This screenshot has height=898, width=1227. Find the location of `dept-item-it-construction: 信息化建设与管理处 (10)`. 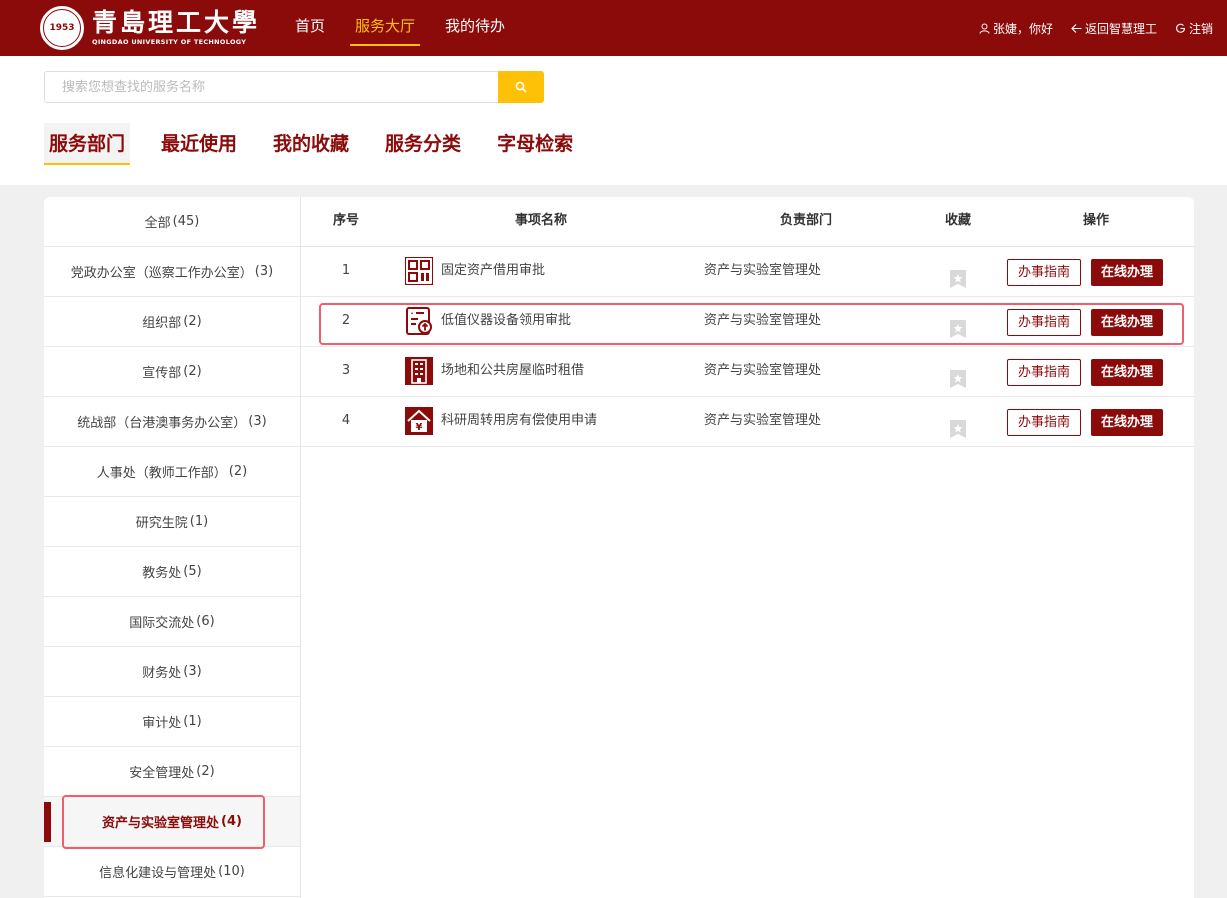

dept-item-it-construction: 信息化建设与管理处 (10) is located at coordinates (172, 872).